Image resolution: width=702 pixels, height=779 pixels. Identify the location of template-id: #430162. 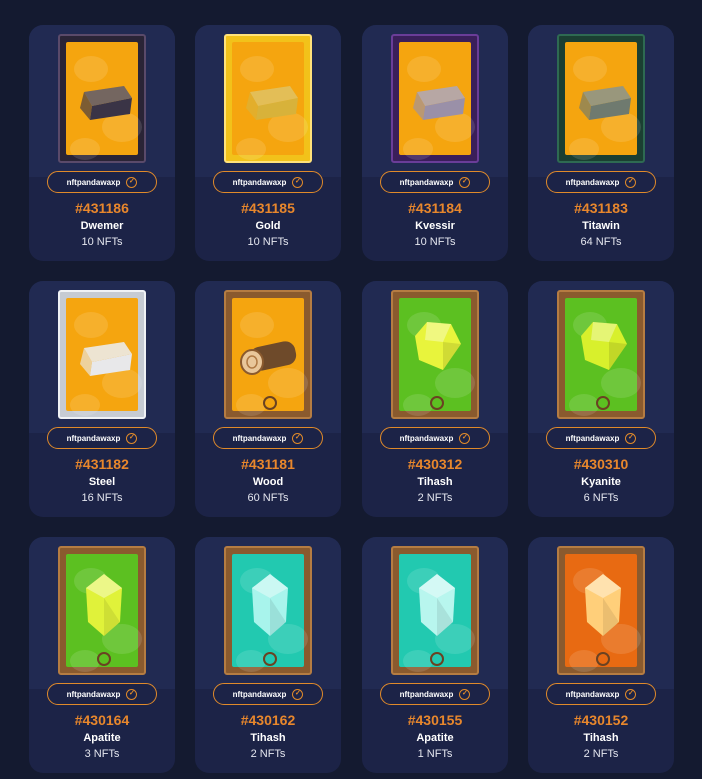
(268, 720).